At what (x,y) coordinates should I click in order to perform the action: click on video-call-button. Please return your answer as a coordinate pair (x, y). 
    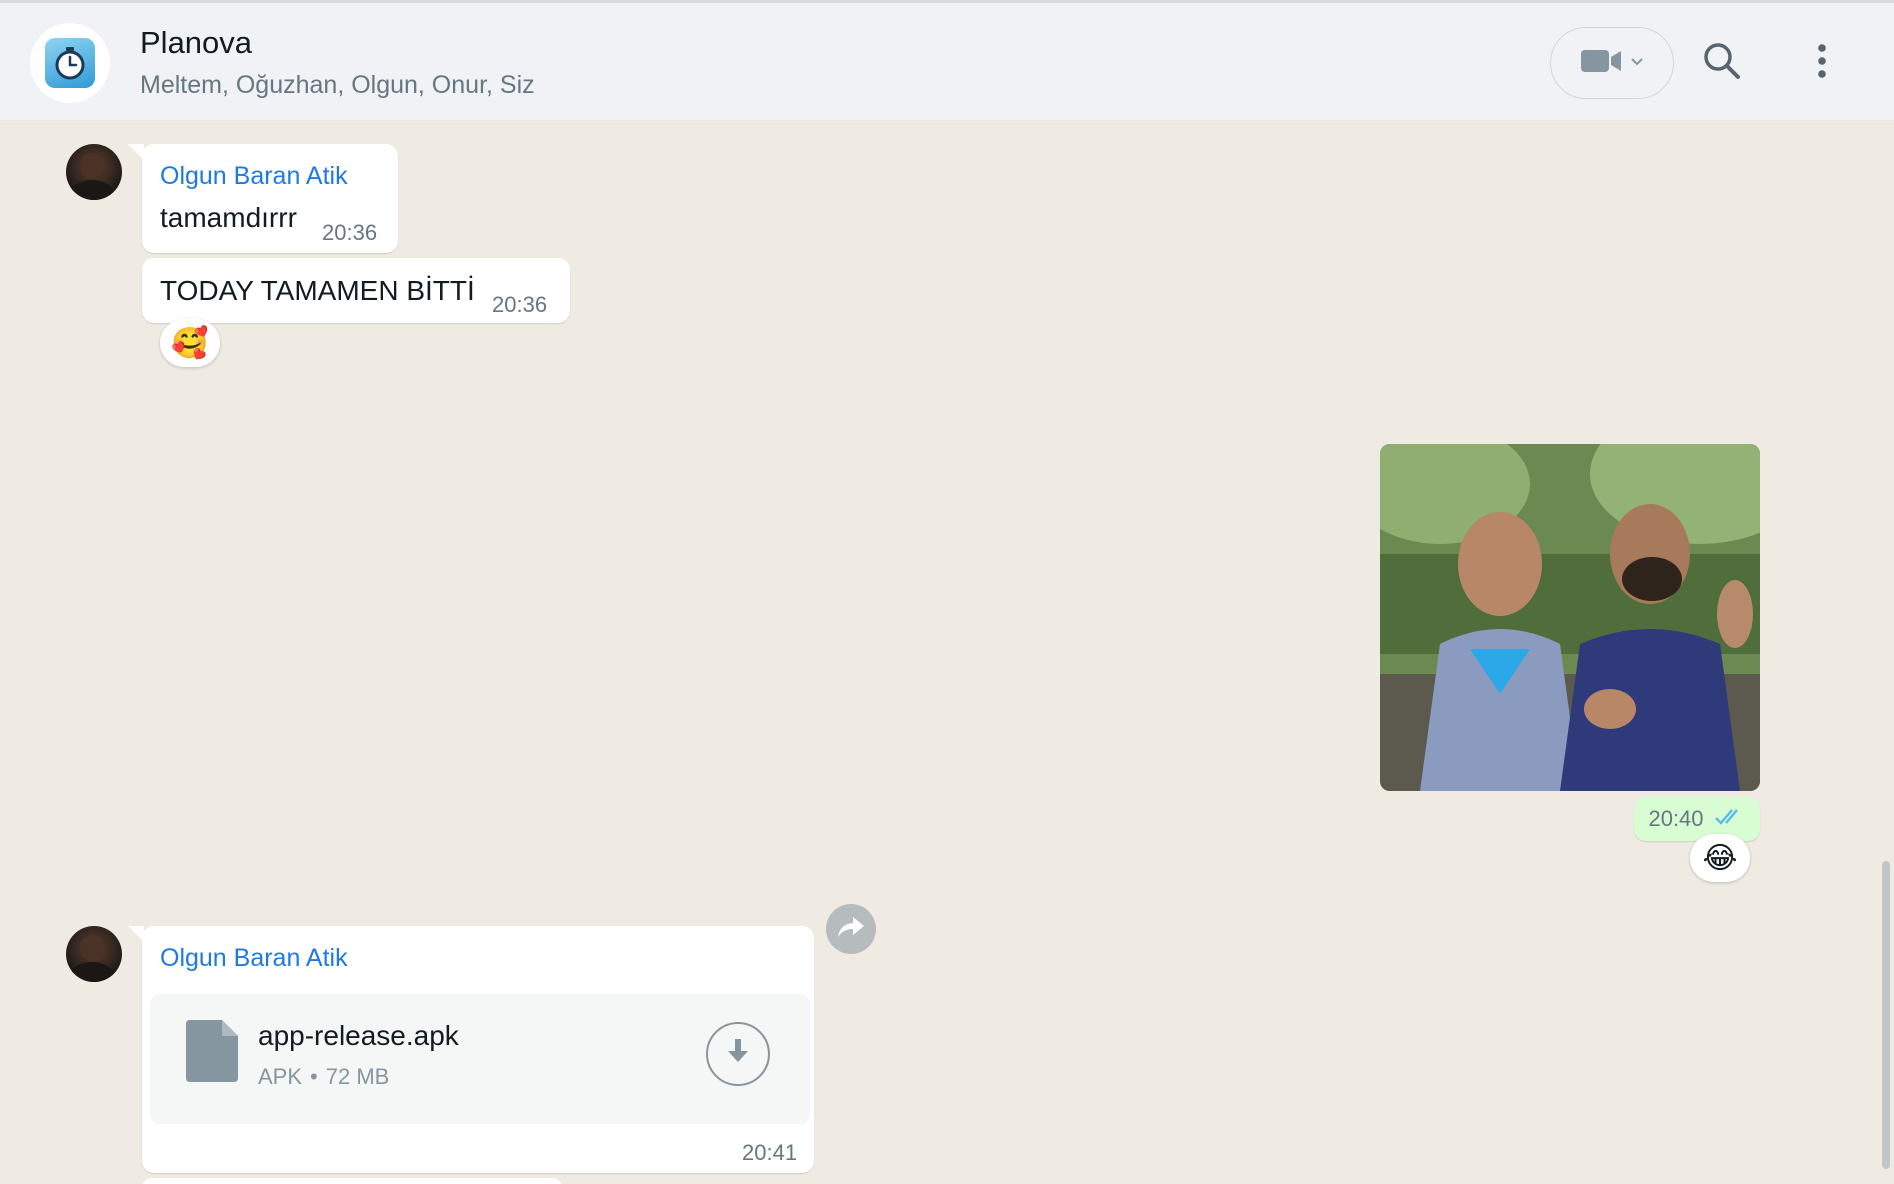
    Looking at the image, I should click on (1612, 63).